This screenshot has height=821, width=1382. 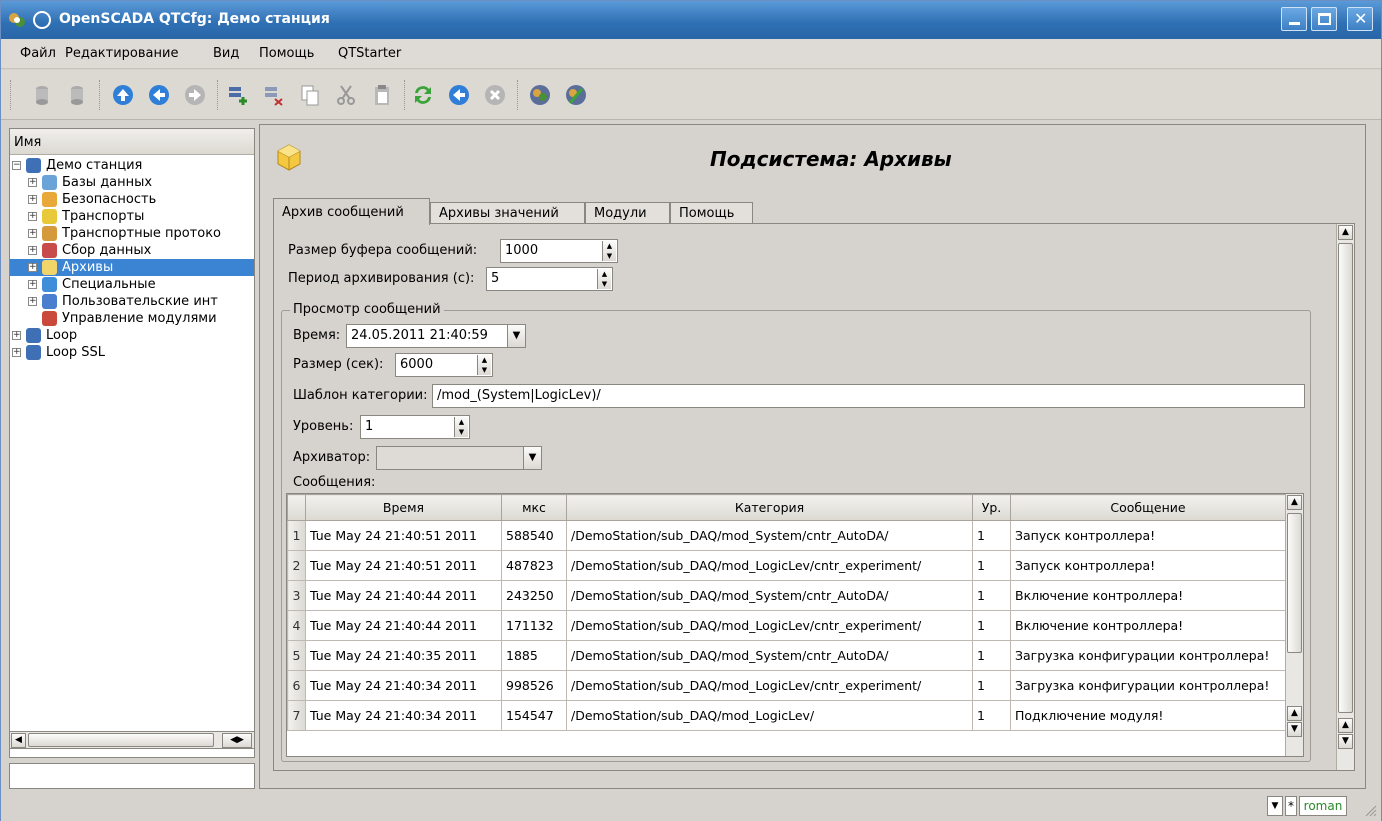 I want to click on tree-node: + Сбор данных, so click(x=132, y=250).